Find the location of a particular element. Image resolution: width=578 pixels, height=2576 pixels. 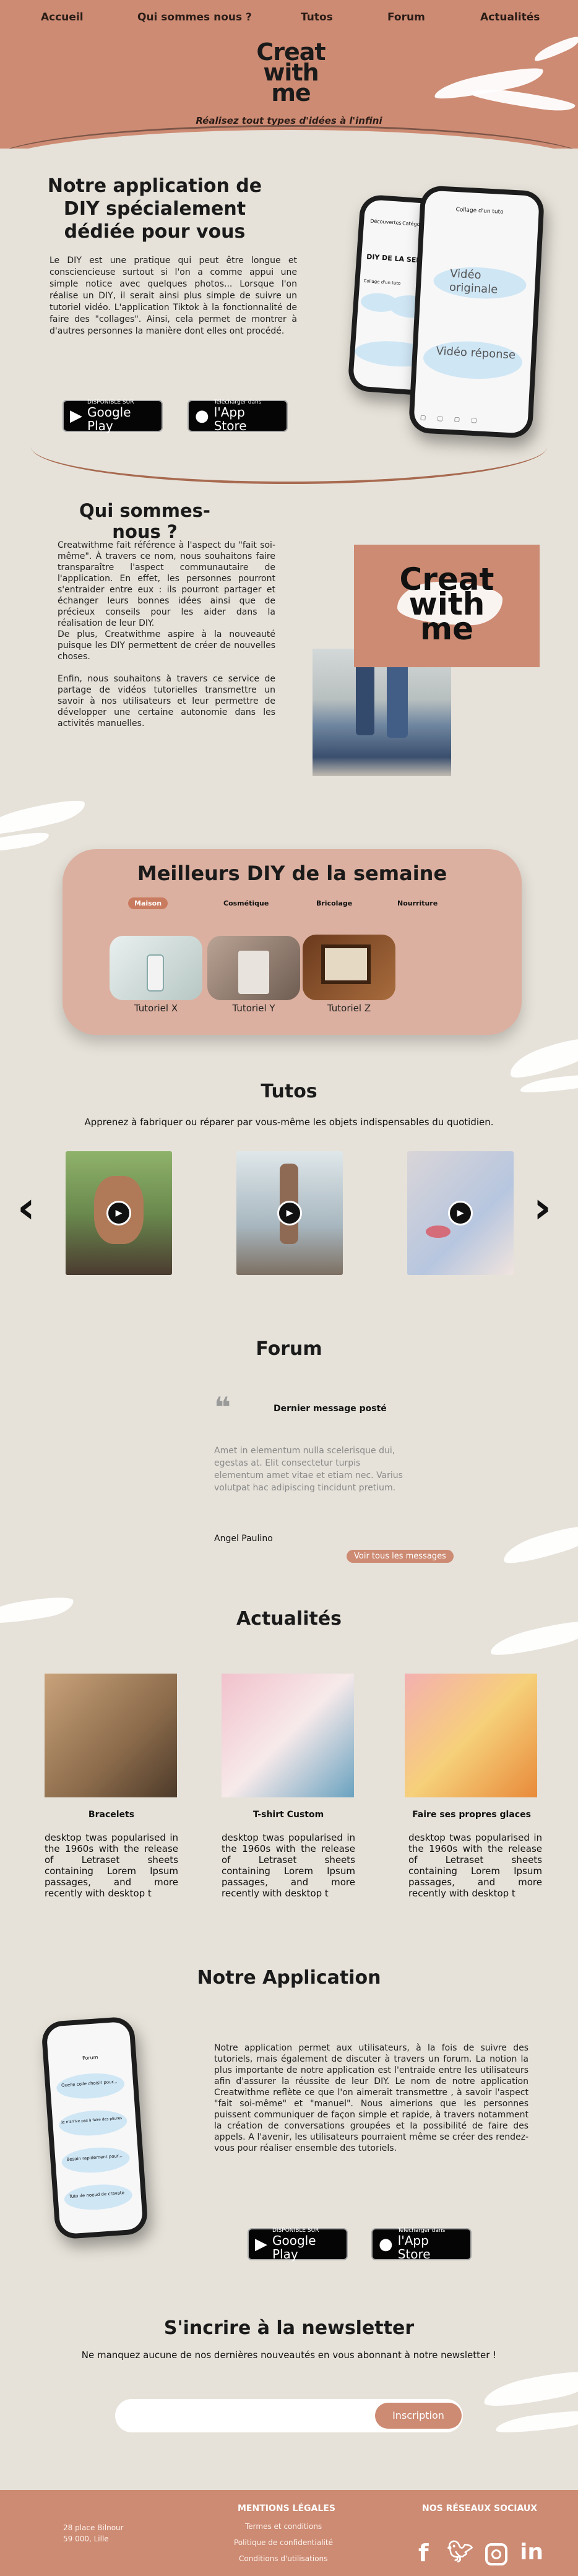

forum-author: Angel Paulino is located at coordinates (244, 1539).